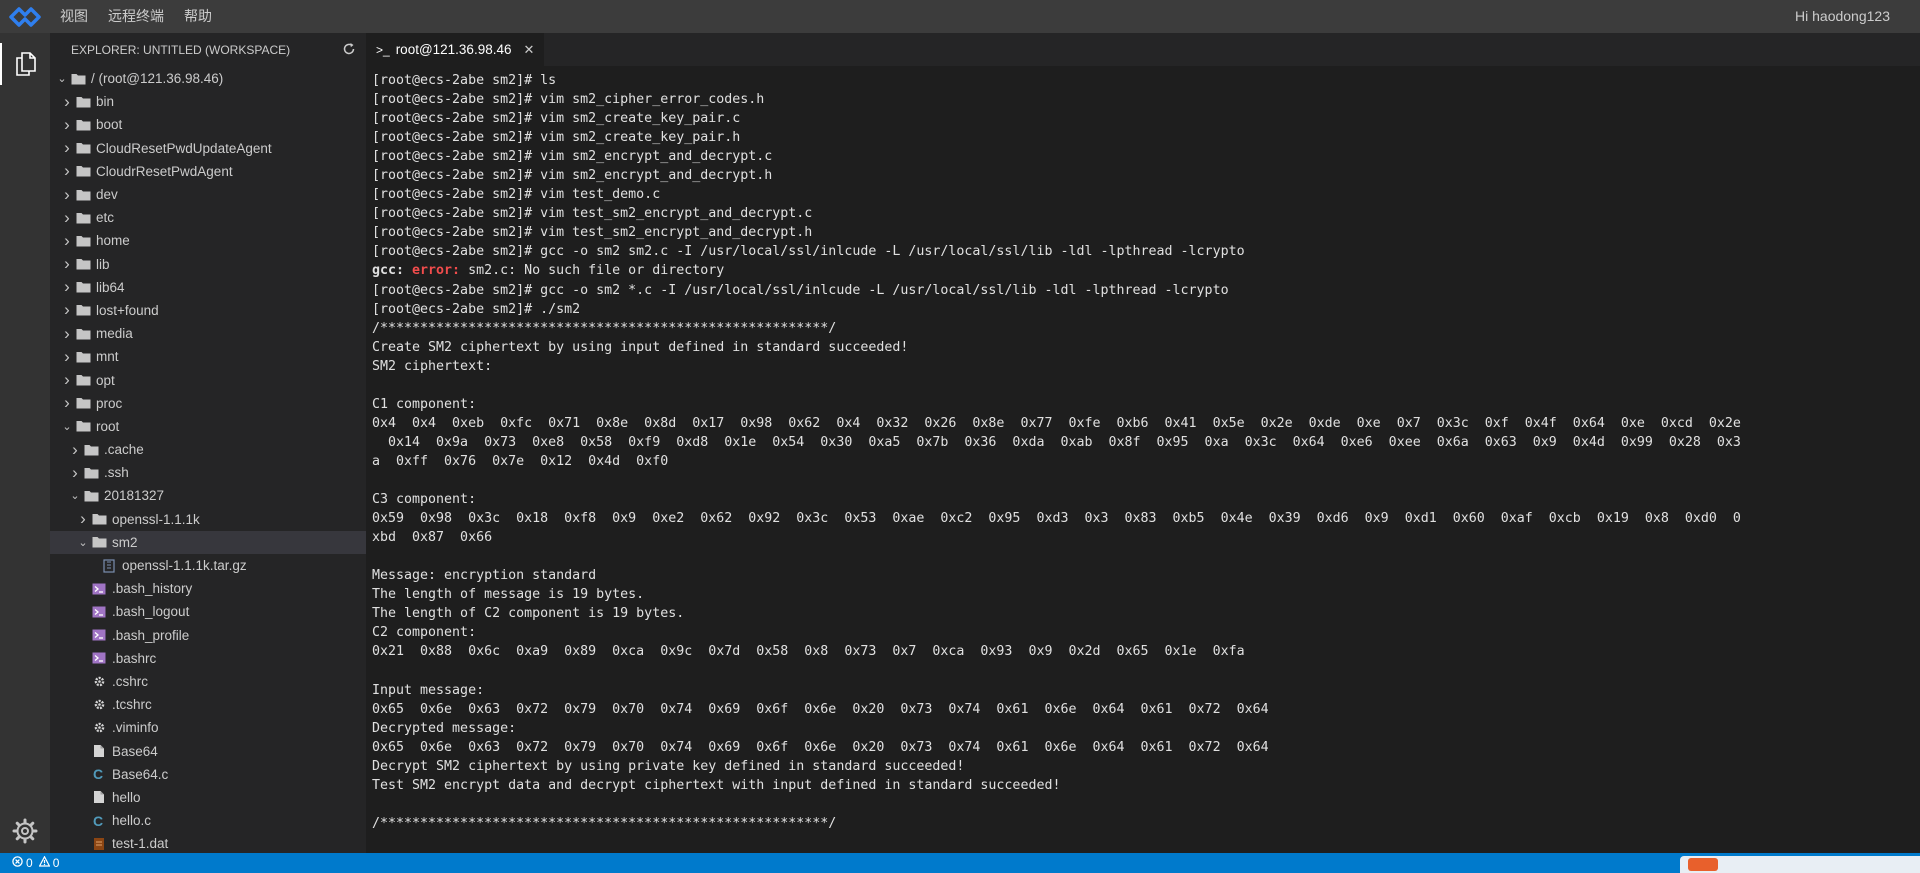 The image size is (1920, 873). I want to click on tab-label: root@121.36.98.46, so click(453, 49).